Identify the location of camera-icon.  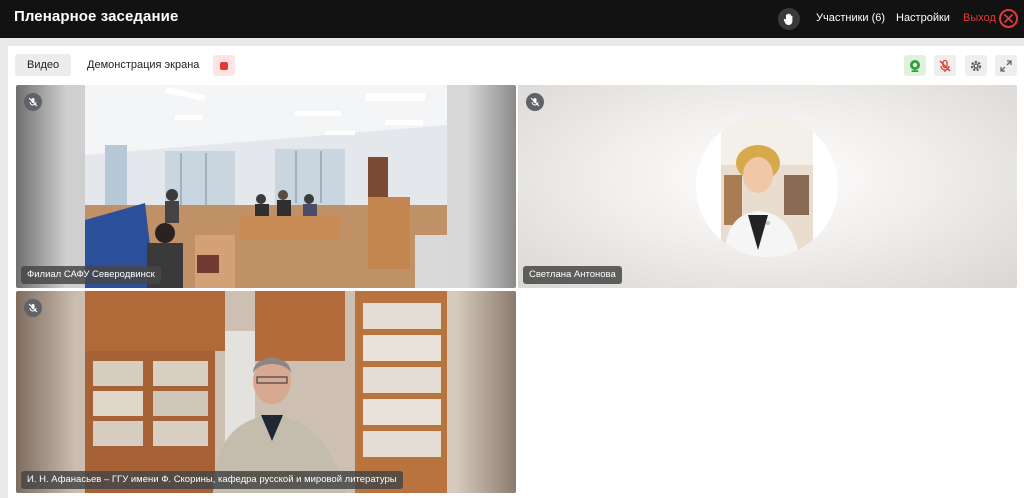
(915, 65).